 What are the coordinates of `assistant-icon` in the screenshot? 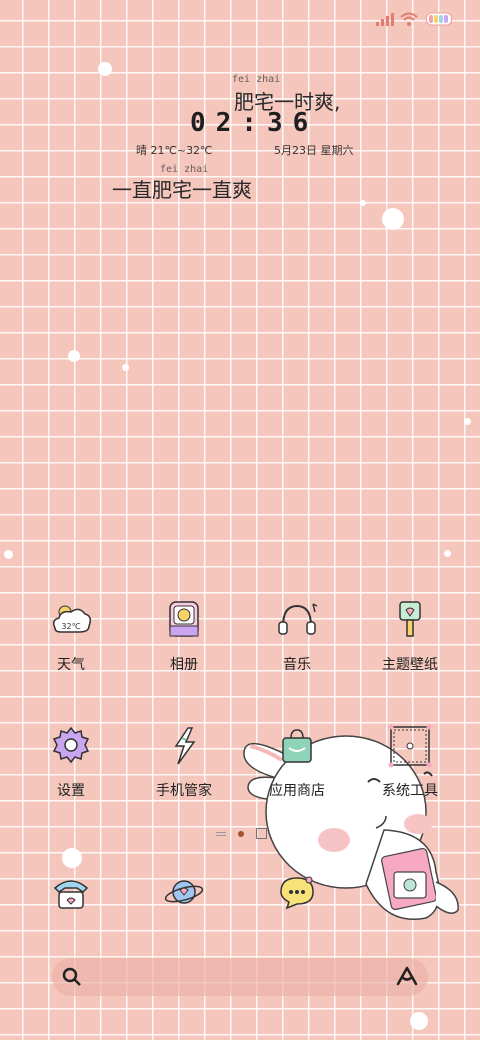 It's located at (407, 977).